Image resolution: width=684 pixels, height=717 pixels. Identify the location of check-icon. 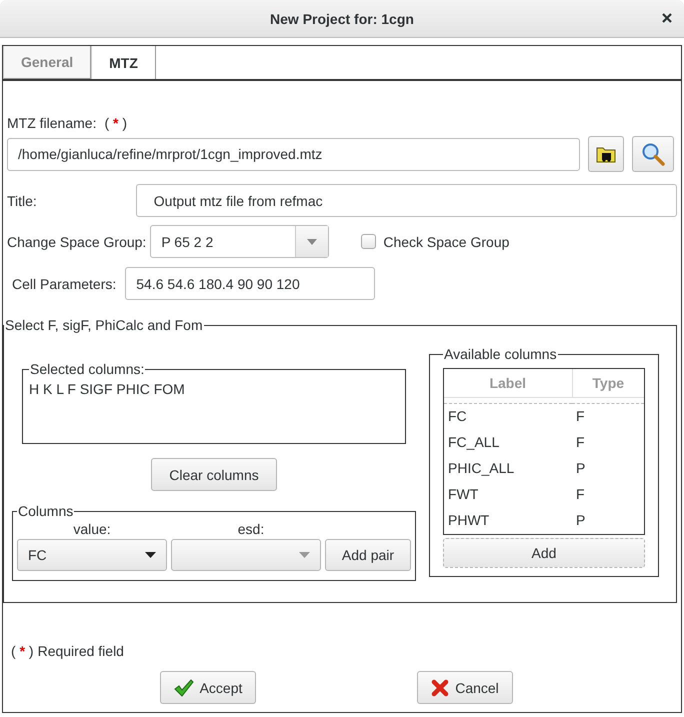
(184, 687).